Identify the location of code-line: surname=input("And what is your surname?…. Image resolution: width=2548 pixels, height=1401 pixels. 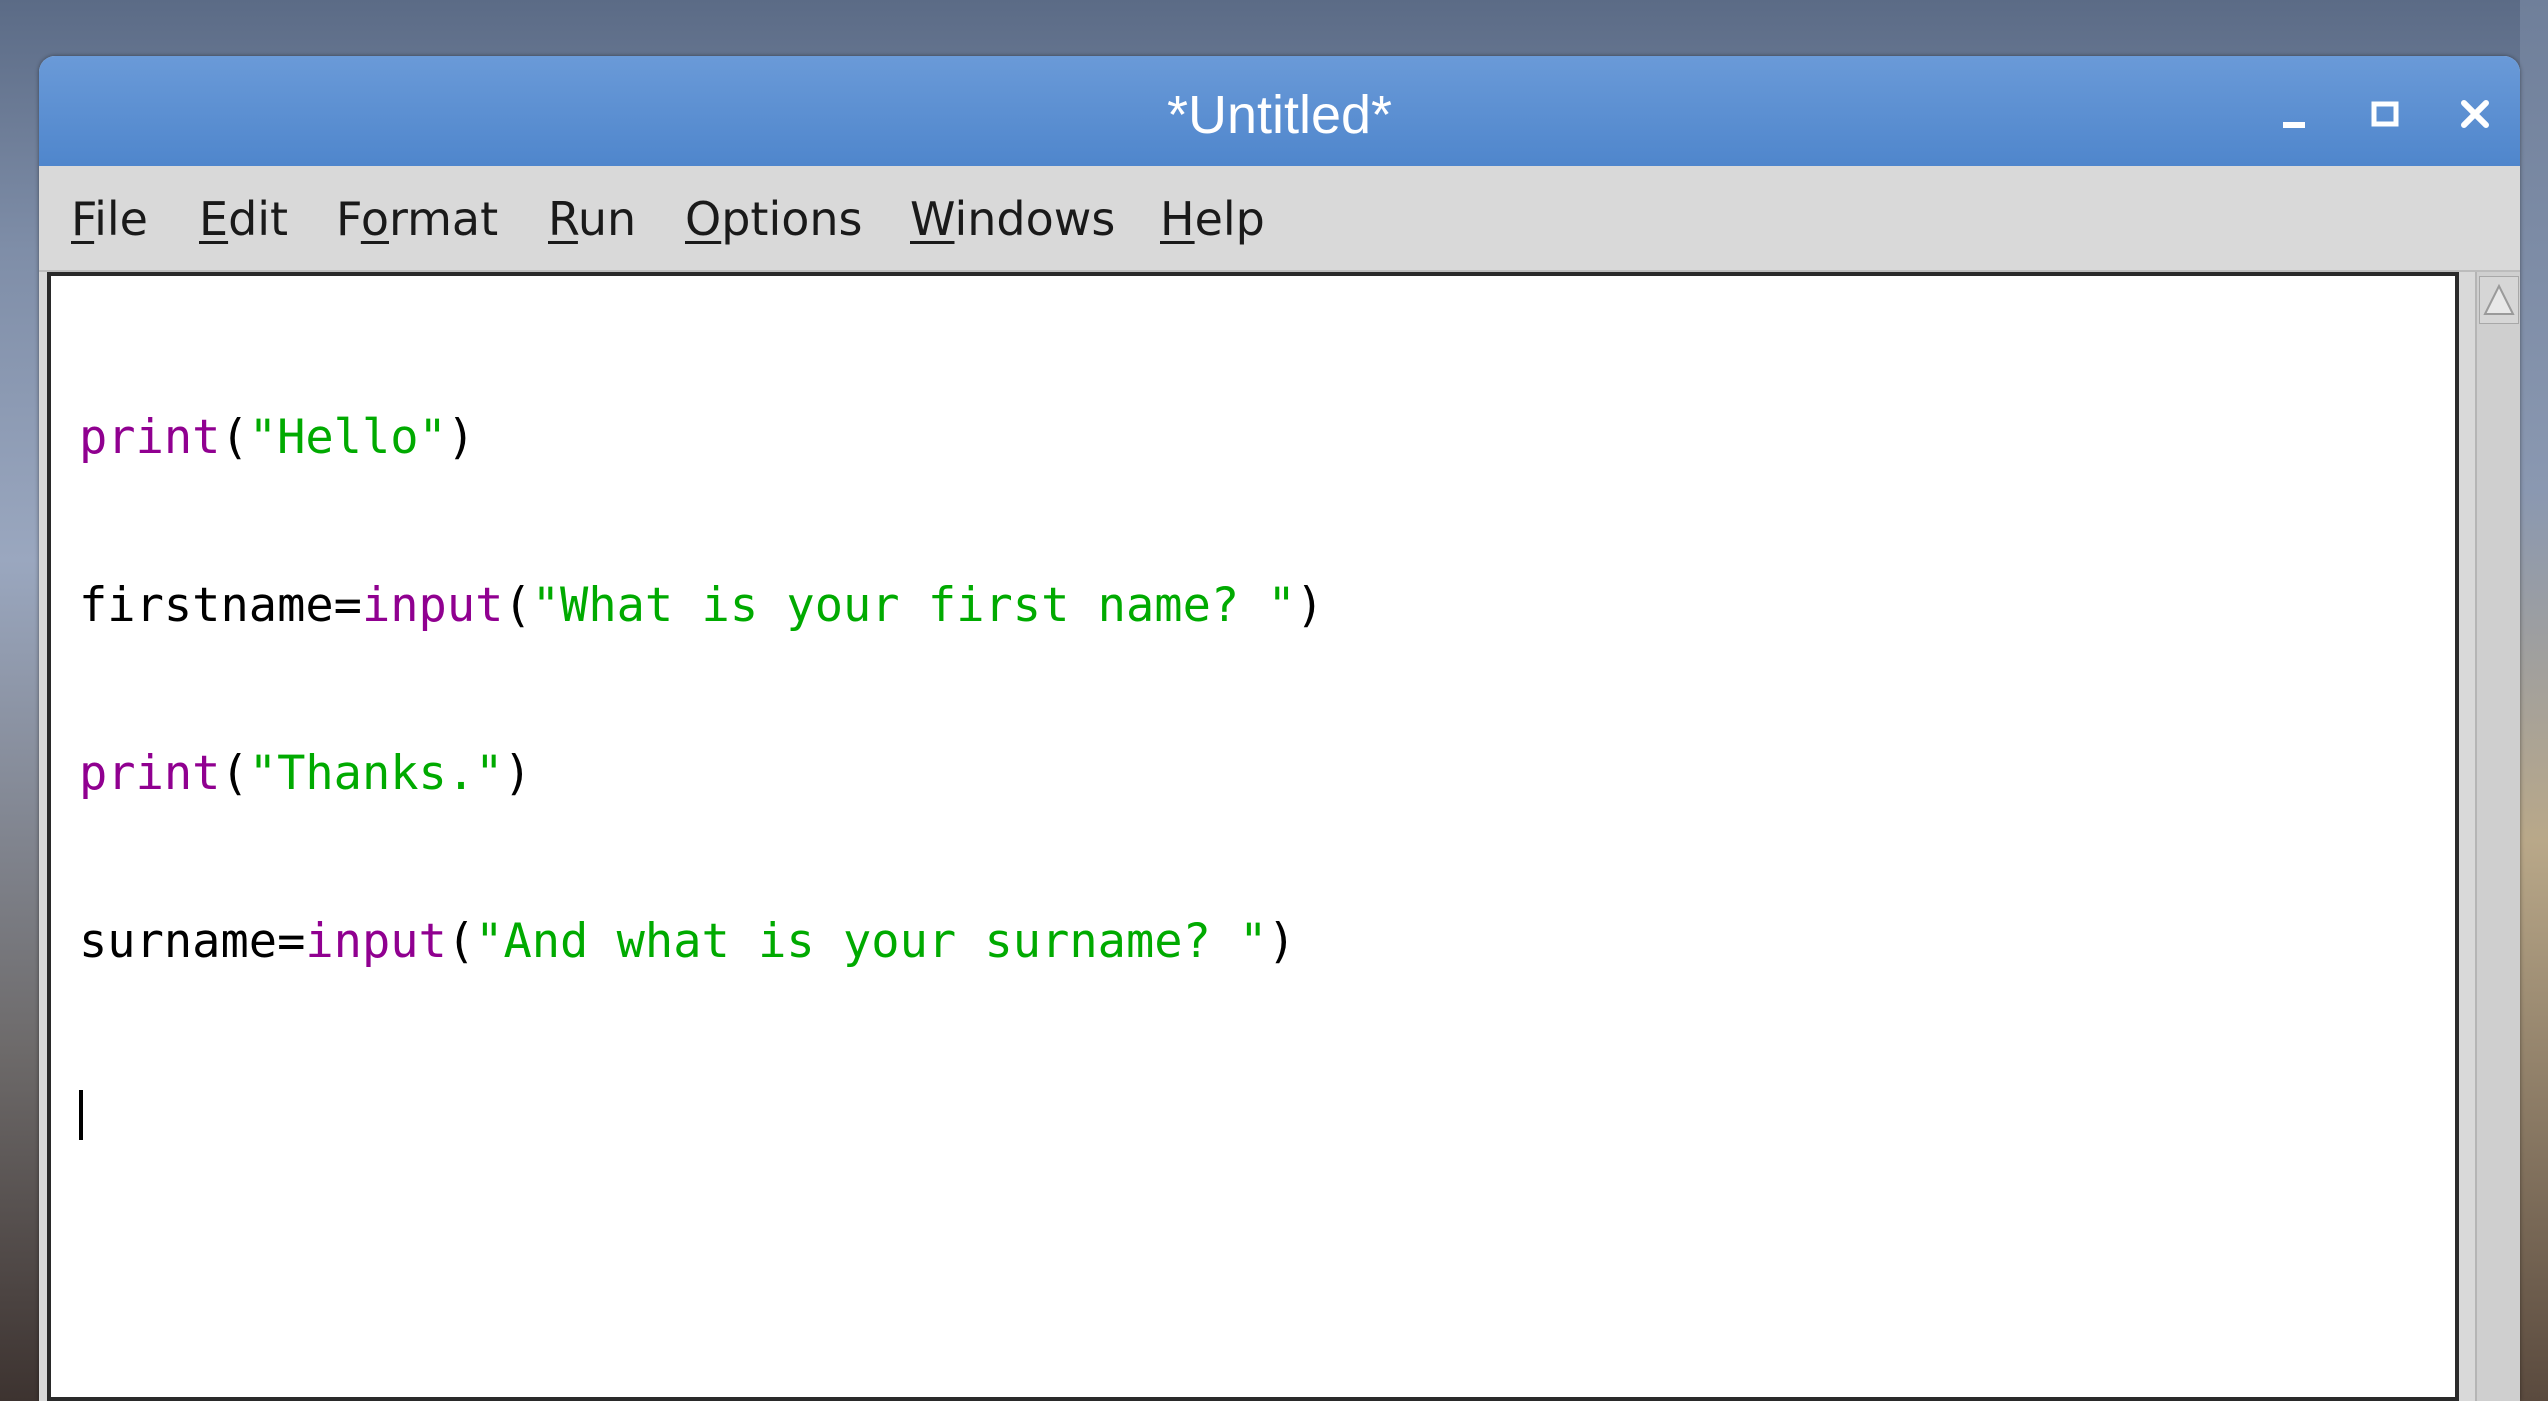
(687, 941).